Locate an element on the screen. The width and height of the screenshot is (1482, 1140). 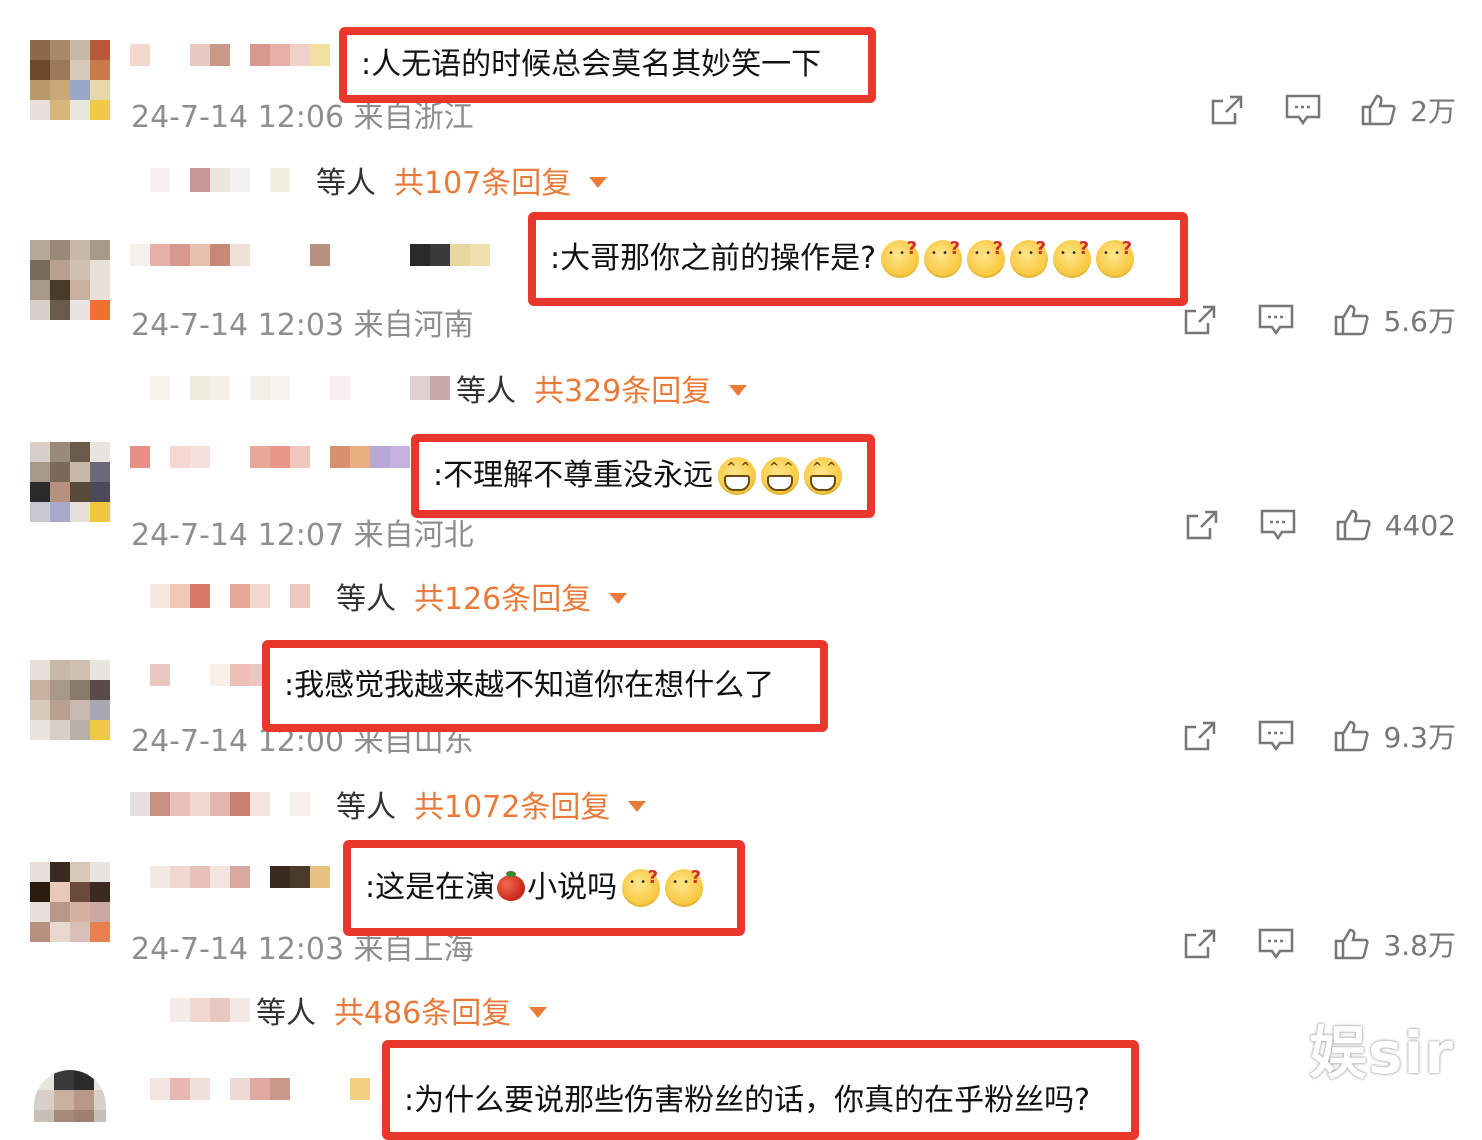
reply-count-link: 共1072条回复 is located at coordinates (512, 804).